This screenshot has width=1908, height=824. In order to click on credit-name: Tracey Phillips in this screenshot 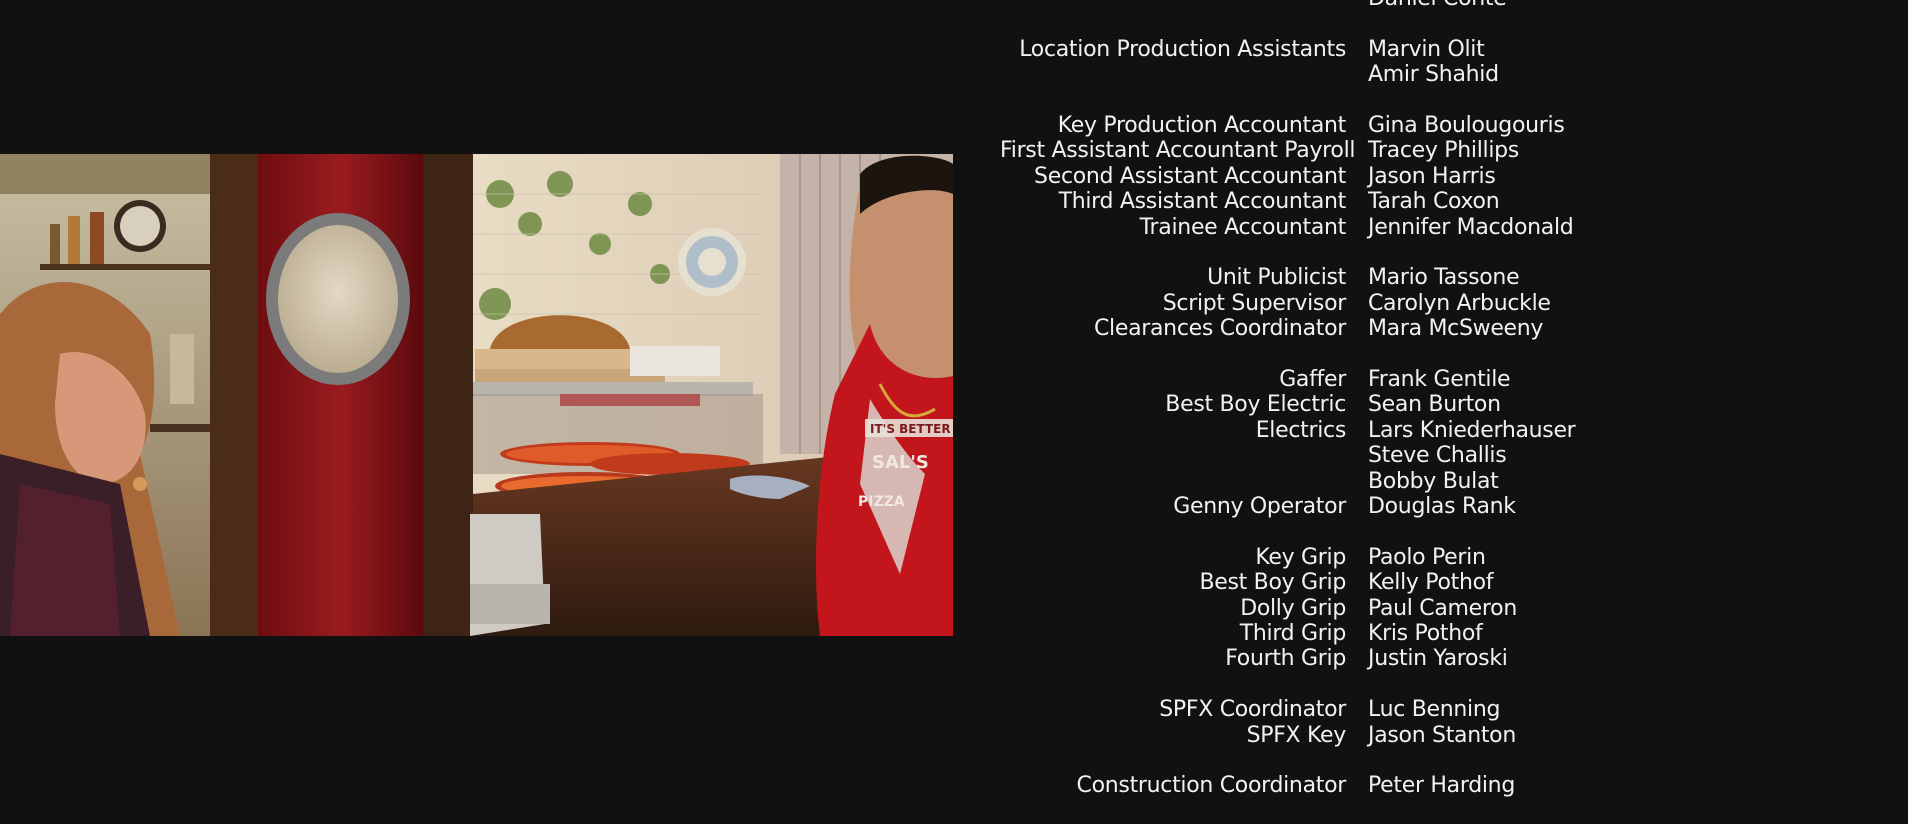, I will do `click(1443, 151)`.